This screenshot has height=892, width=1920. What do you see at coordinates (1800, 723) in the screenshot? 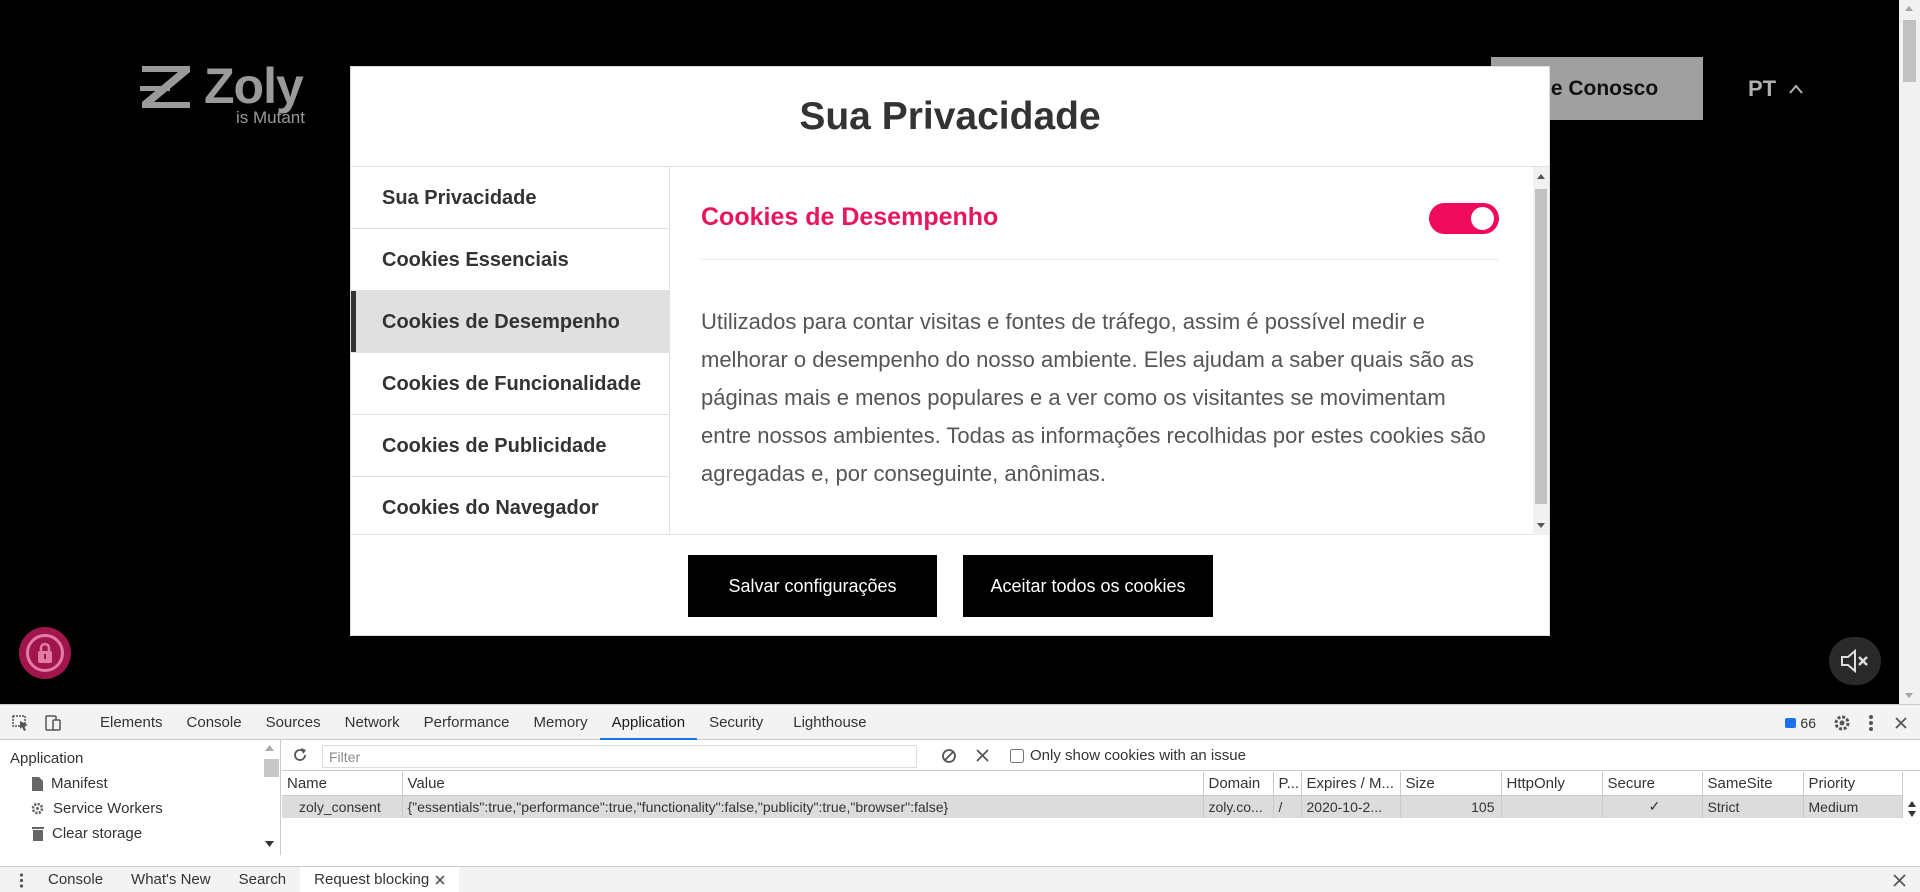
I see `issues-counter: 66` at bounding box center [1800, 723].